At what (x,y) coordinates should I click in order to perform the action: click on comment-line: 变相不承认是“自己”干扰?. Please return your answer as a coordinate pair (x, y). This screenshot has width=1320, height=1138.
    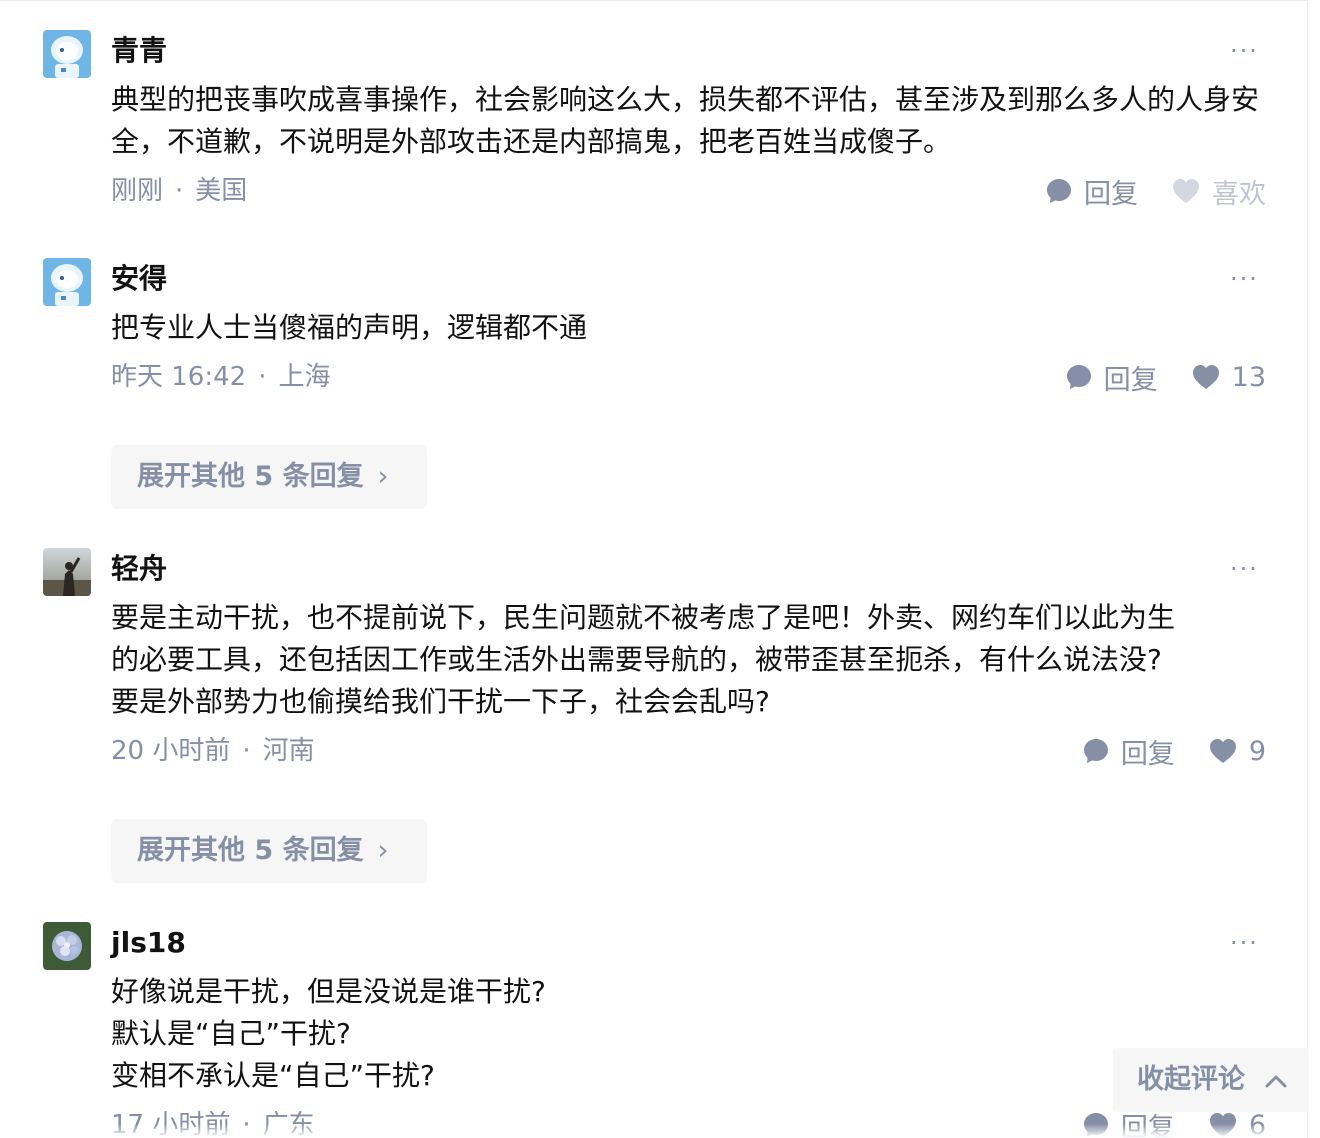
    Looking at the image, I should click on (273, 1075).